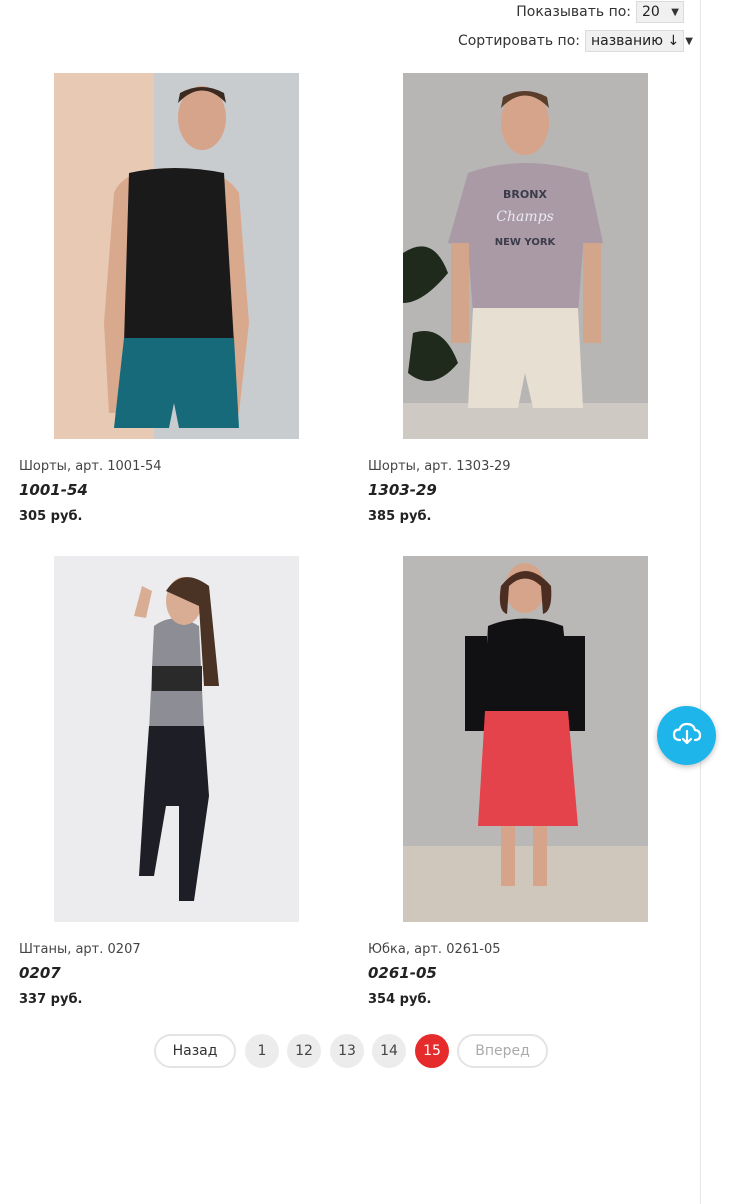 The width and height of the screenshot is (732, 1204). What do you see at coordinates (635, 41) in the screenshot?
I see `sort-value: названию ↓` at bounding box center [635, 41].